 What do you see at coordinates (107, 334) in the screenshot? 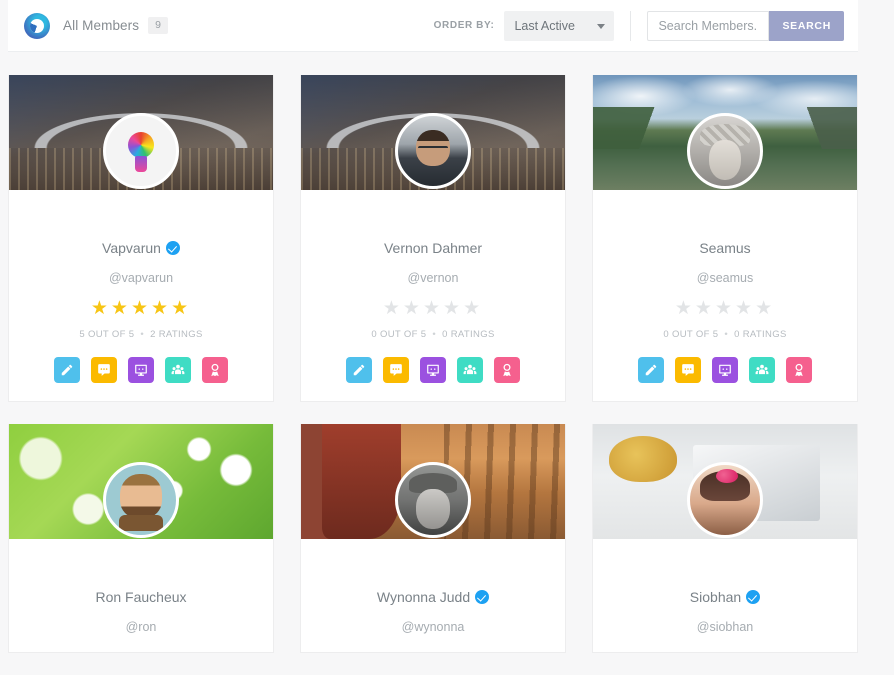
I see `rating-value-label: 5 OUT OF 5` at bounding box center [107, 334].